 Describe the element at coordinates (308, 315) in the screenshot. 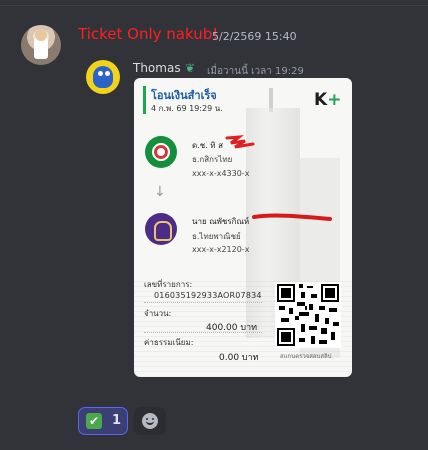

I see `qr-code` at that location.